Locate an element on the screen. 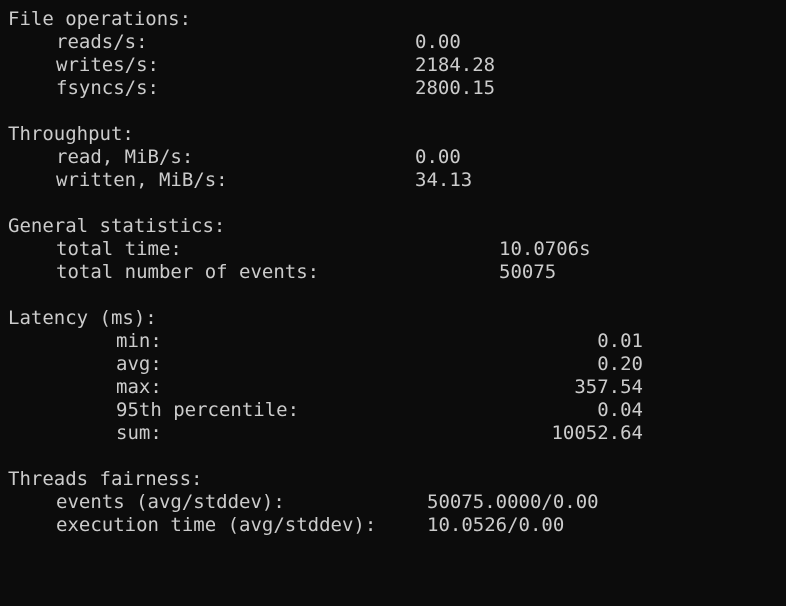  threads-fairness-heading: Threads fairness: is located at coordinates (105, 479).